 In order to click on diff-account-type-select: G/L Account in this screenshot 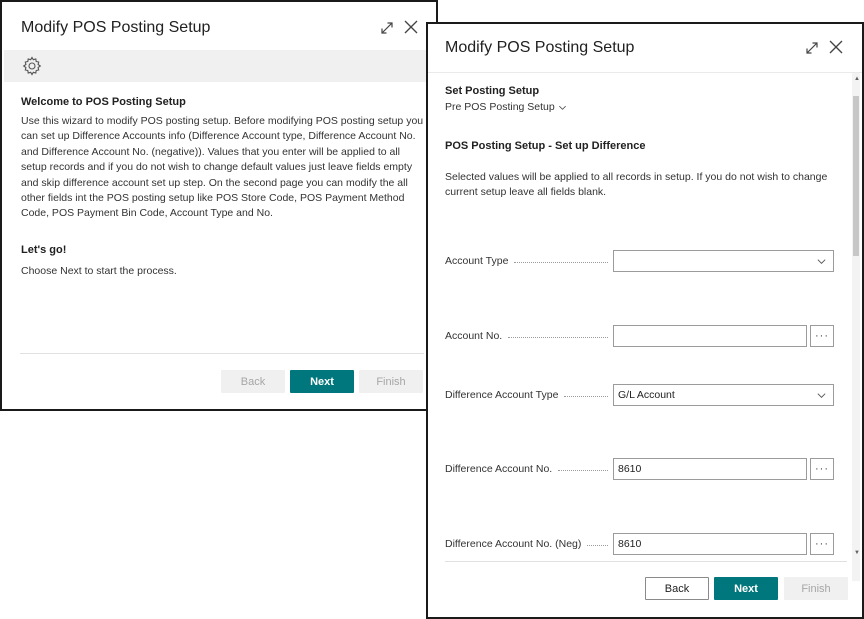, I will do `click(723, 395)`.